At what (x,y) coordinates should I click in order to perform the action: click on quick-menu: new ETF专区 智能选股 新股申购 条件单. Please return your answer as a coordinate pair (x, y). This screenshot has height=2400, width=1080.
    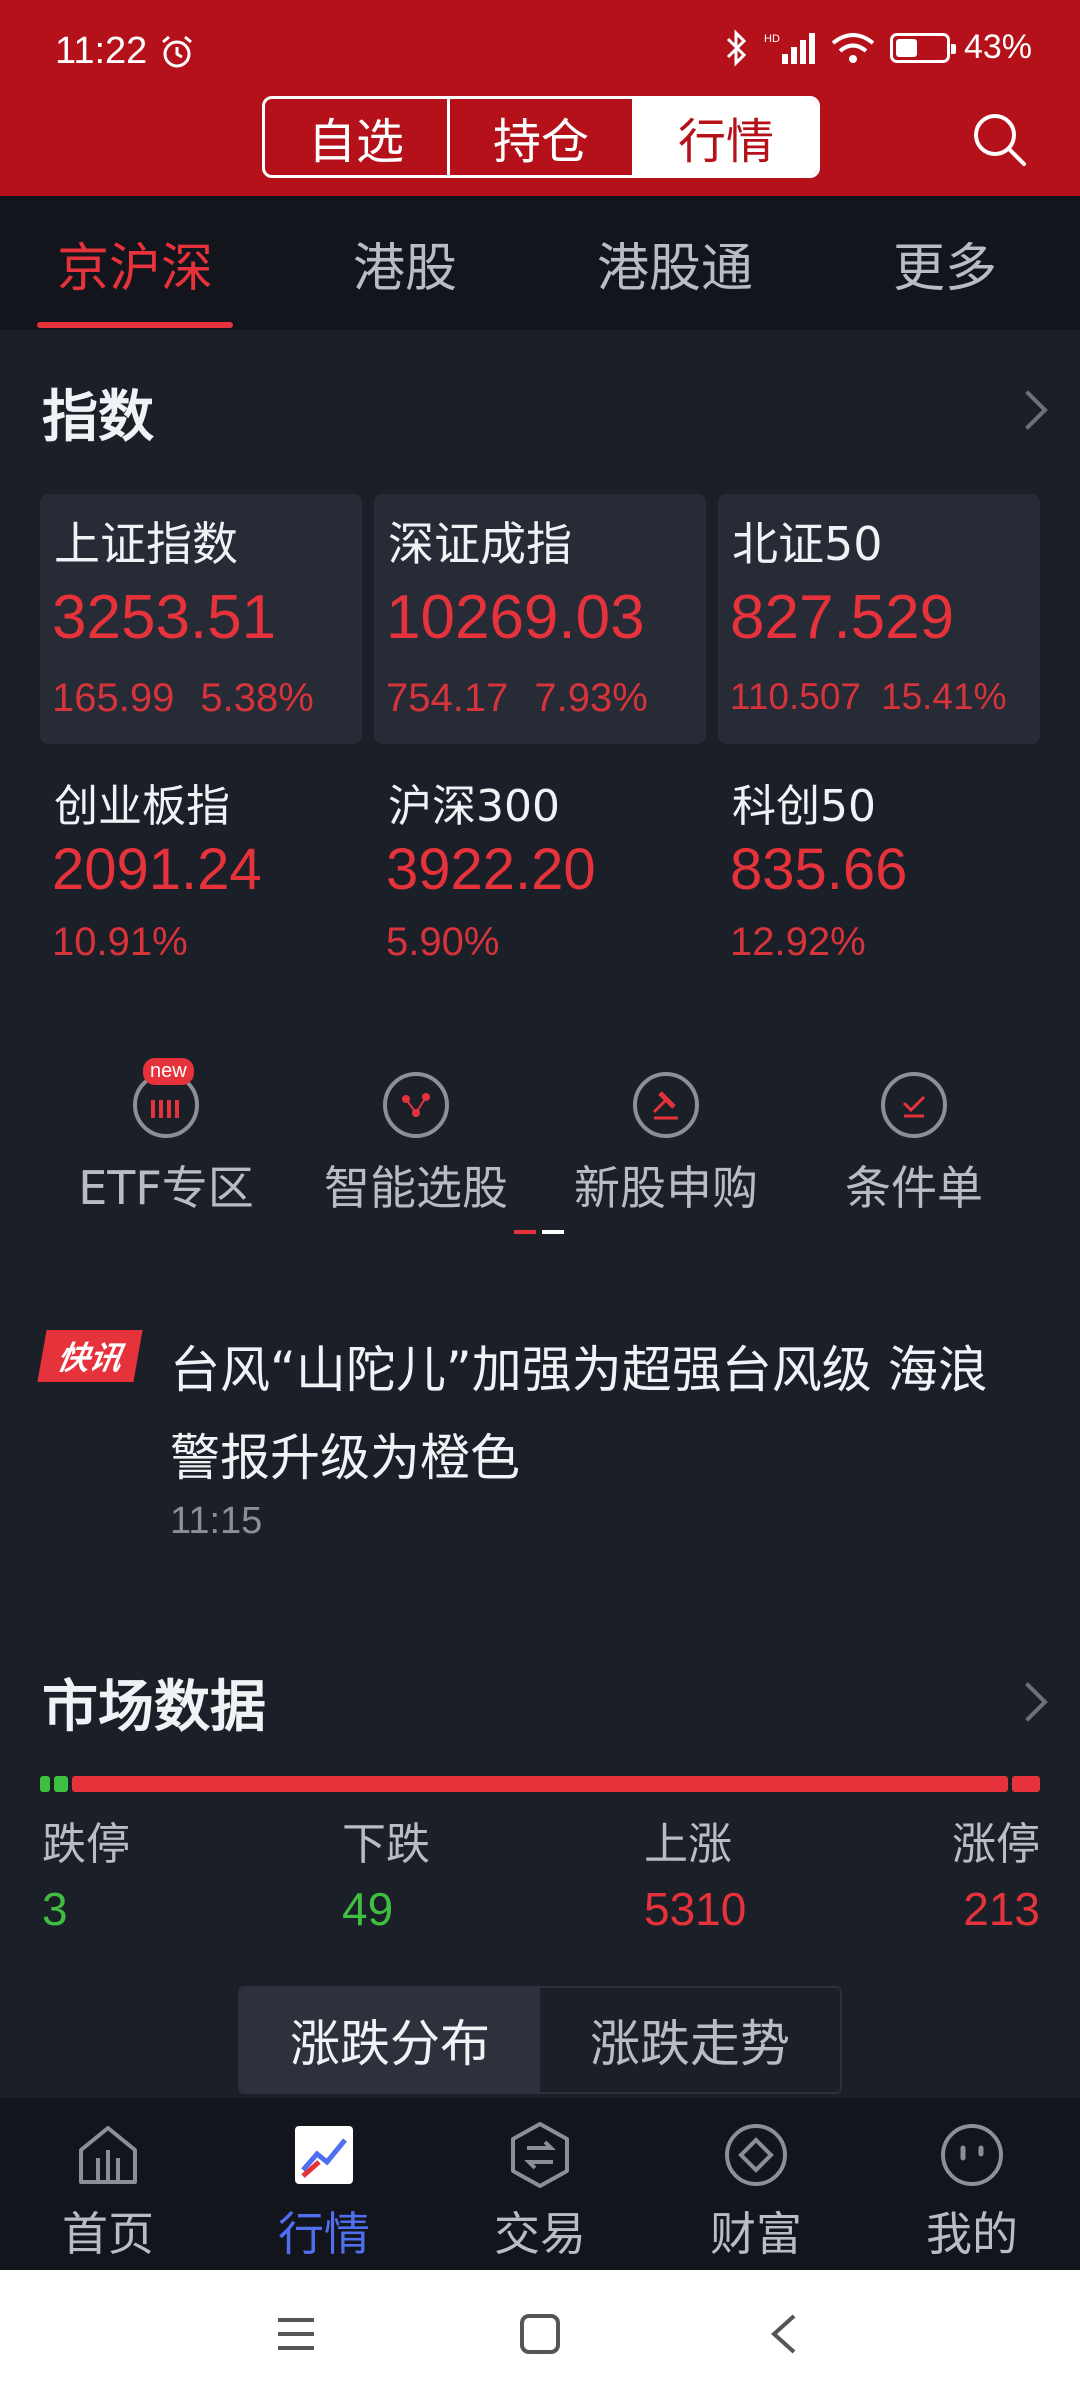
    Looking at the image, I should click on (540, 1150).